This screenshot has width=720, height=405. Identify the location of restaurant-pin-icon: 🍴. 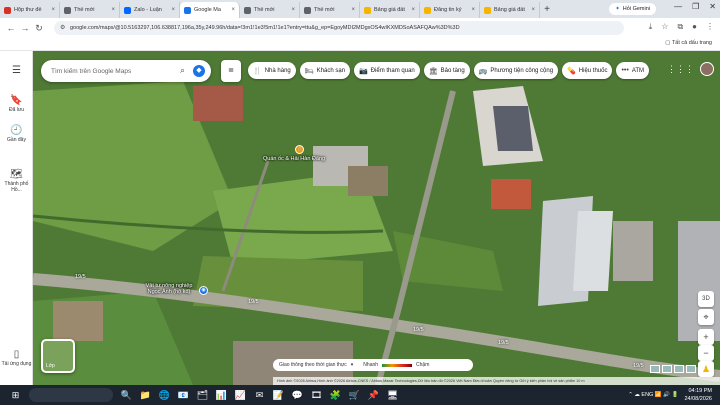
(299, 149).